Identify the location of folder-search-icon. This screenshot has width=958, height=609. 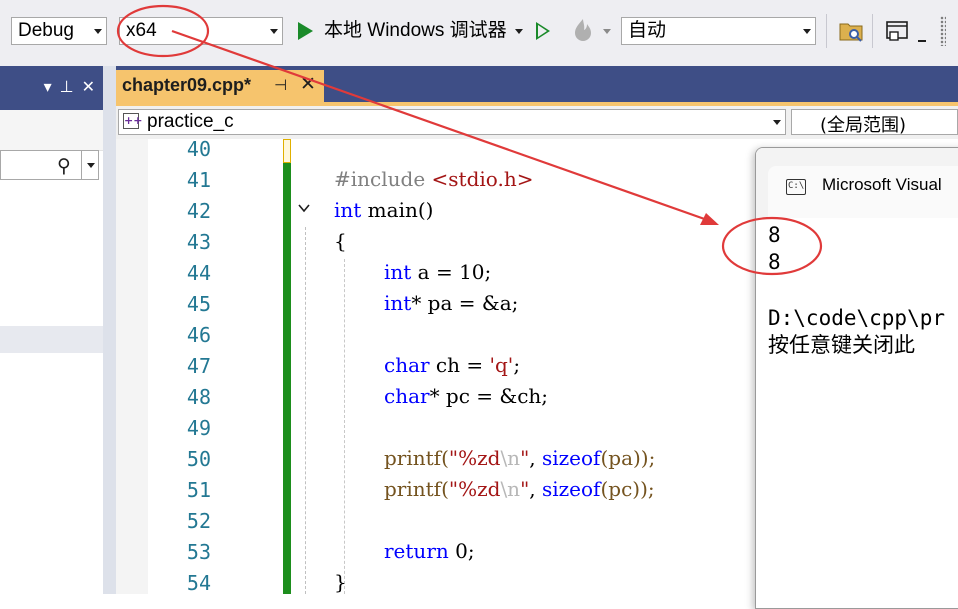
(851, 31).